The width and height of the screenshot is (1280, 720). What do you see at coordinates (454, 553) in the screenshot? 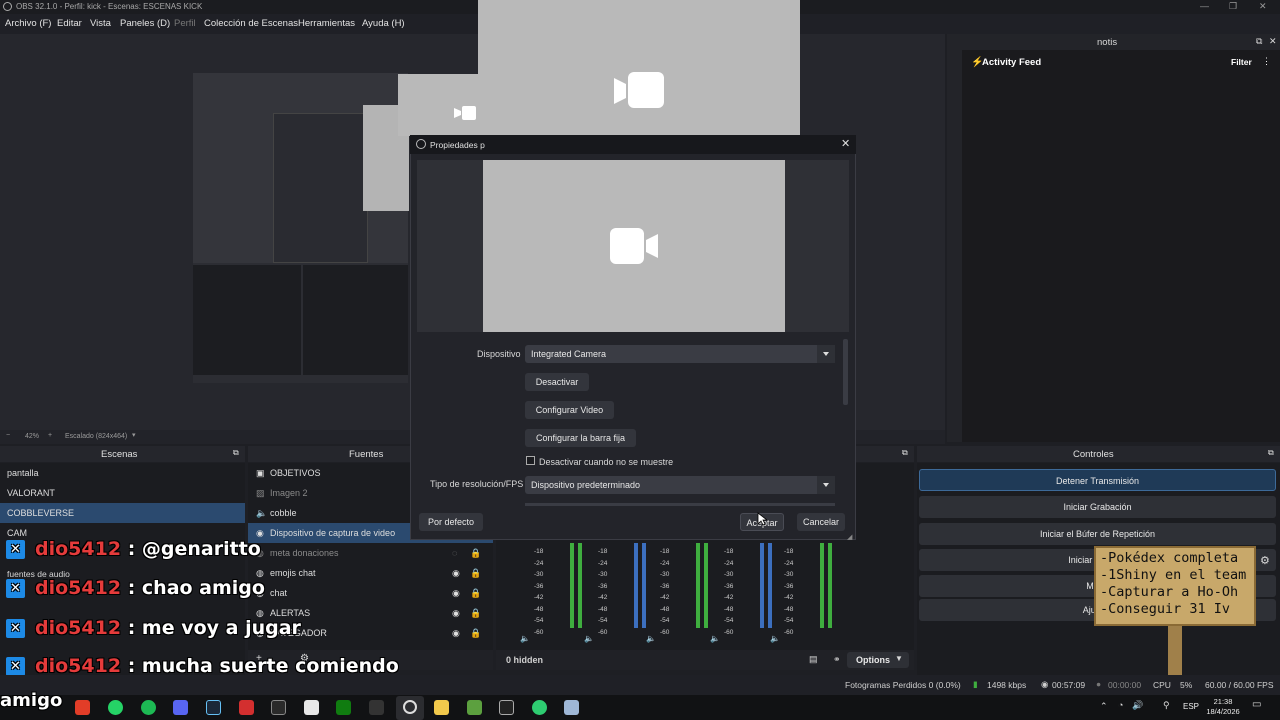
I see `visibility-hidden-icon: ◌` at bounding box center [454, 553].